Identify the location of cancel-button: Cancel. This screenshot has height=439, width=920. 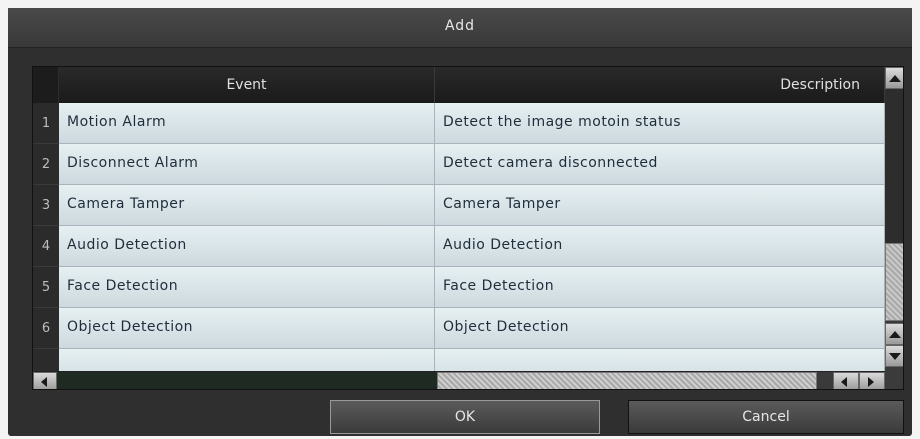
(766, 417).